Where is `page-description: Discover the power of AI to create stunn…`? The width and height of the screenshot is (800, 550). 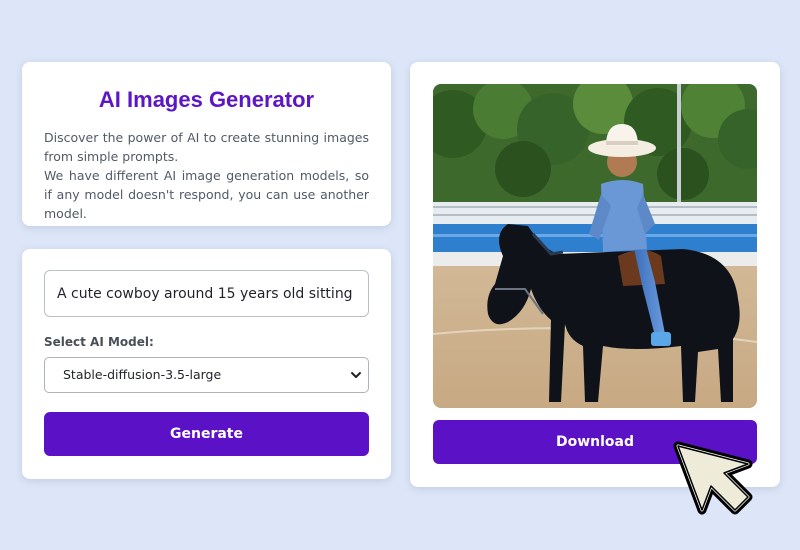 page-description: Discover the power of AI to create stunn… is located at coordinates (206, 175).